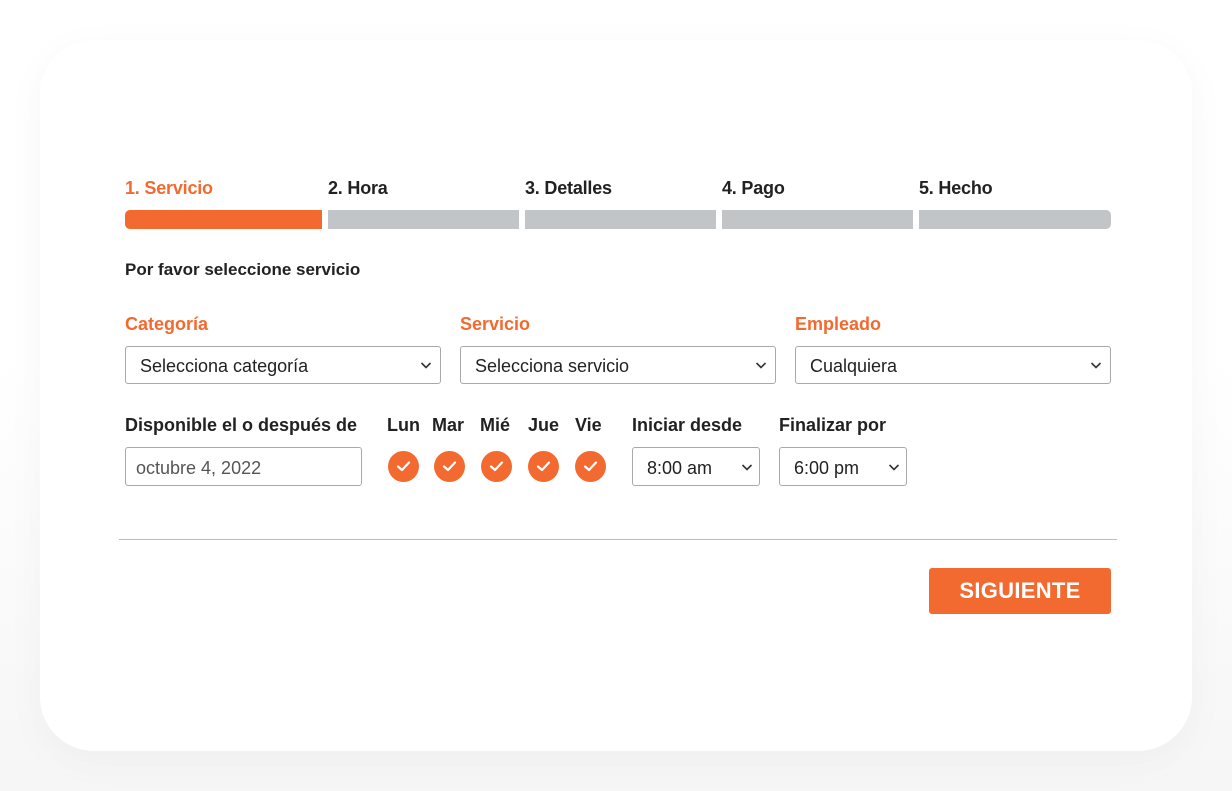 The width and height of the screenshot is (1232, 791). I want to click on step-2-bar, so click(423, 219).